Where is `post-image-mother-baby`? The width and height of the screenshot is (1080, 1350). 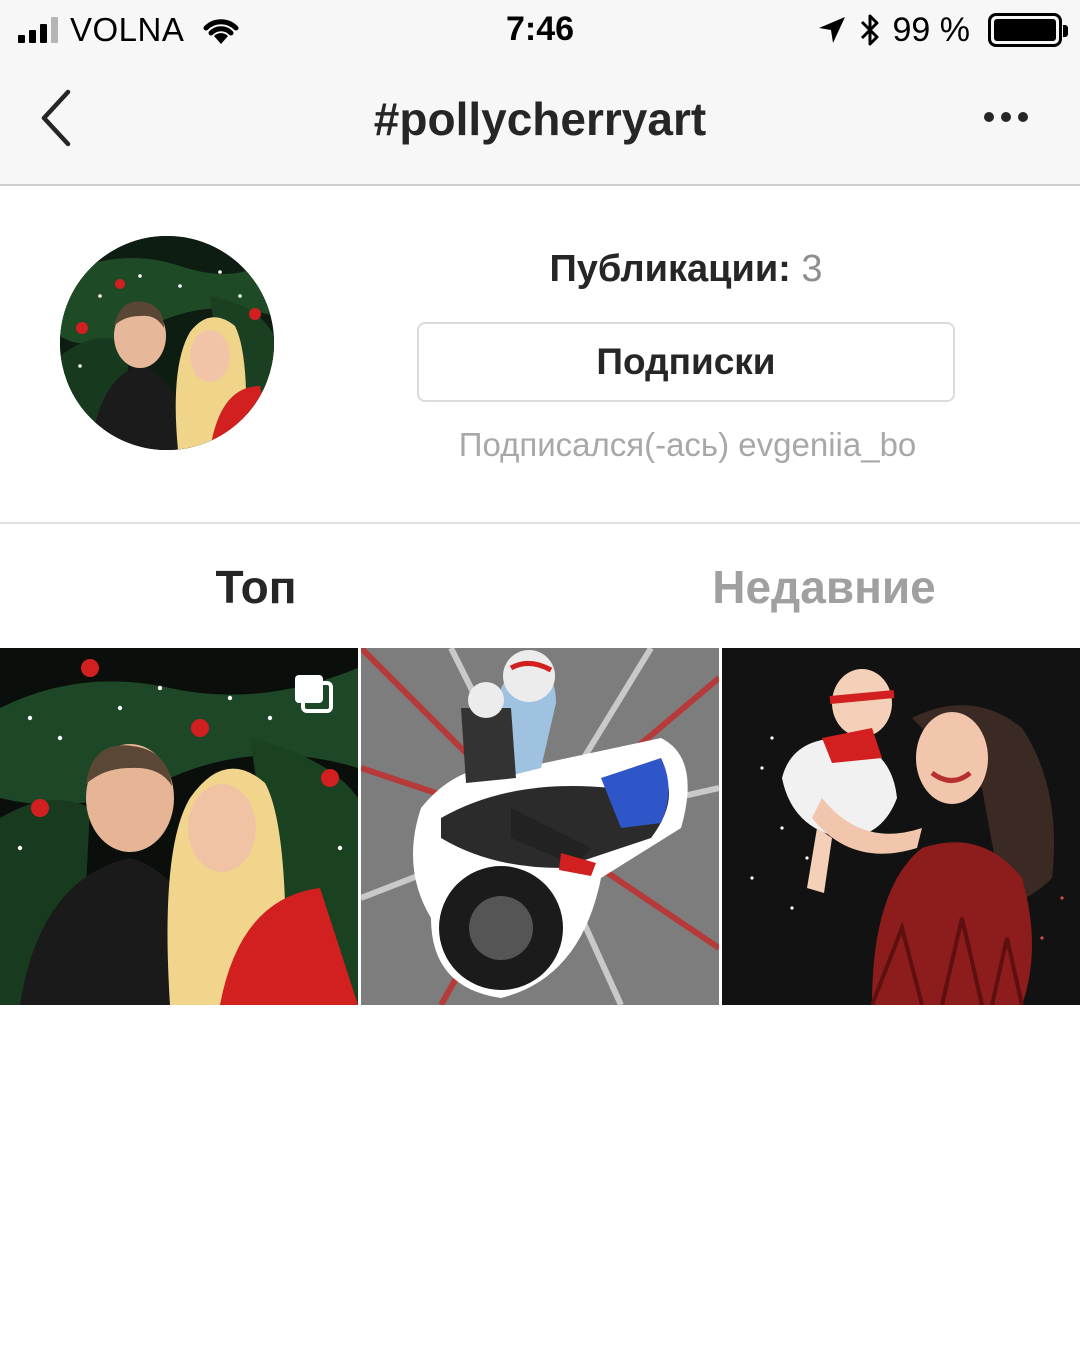 post-image-mother-baby is located at coordinates (901, 826).